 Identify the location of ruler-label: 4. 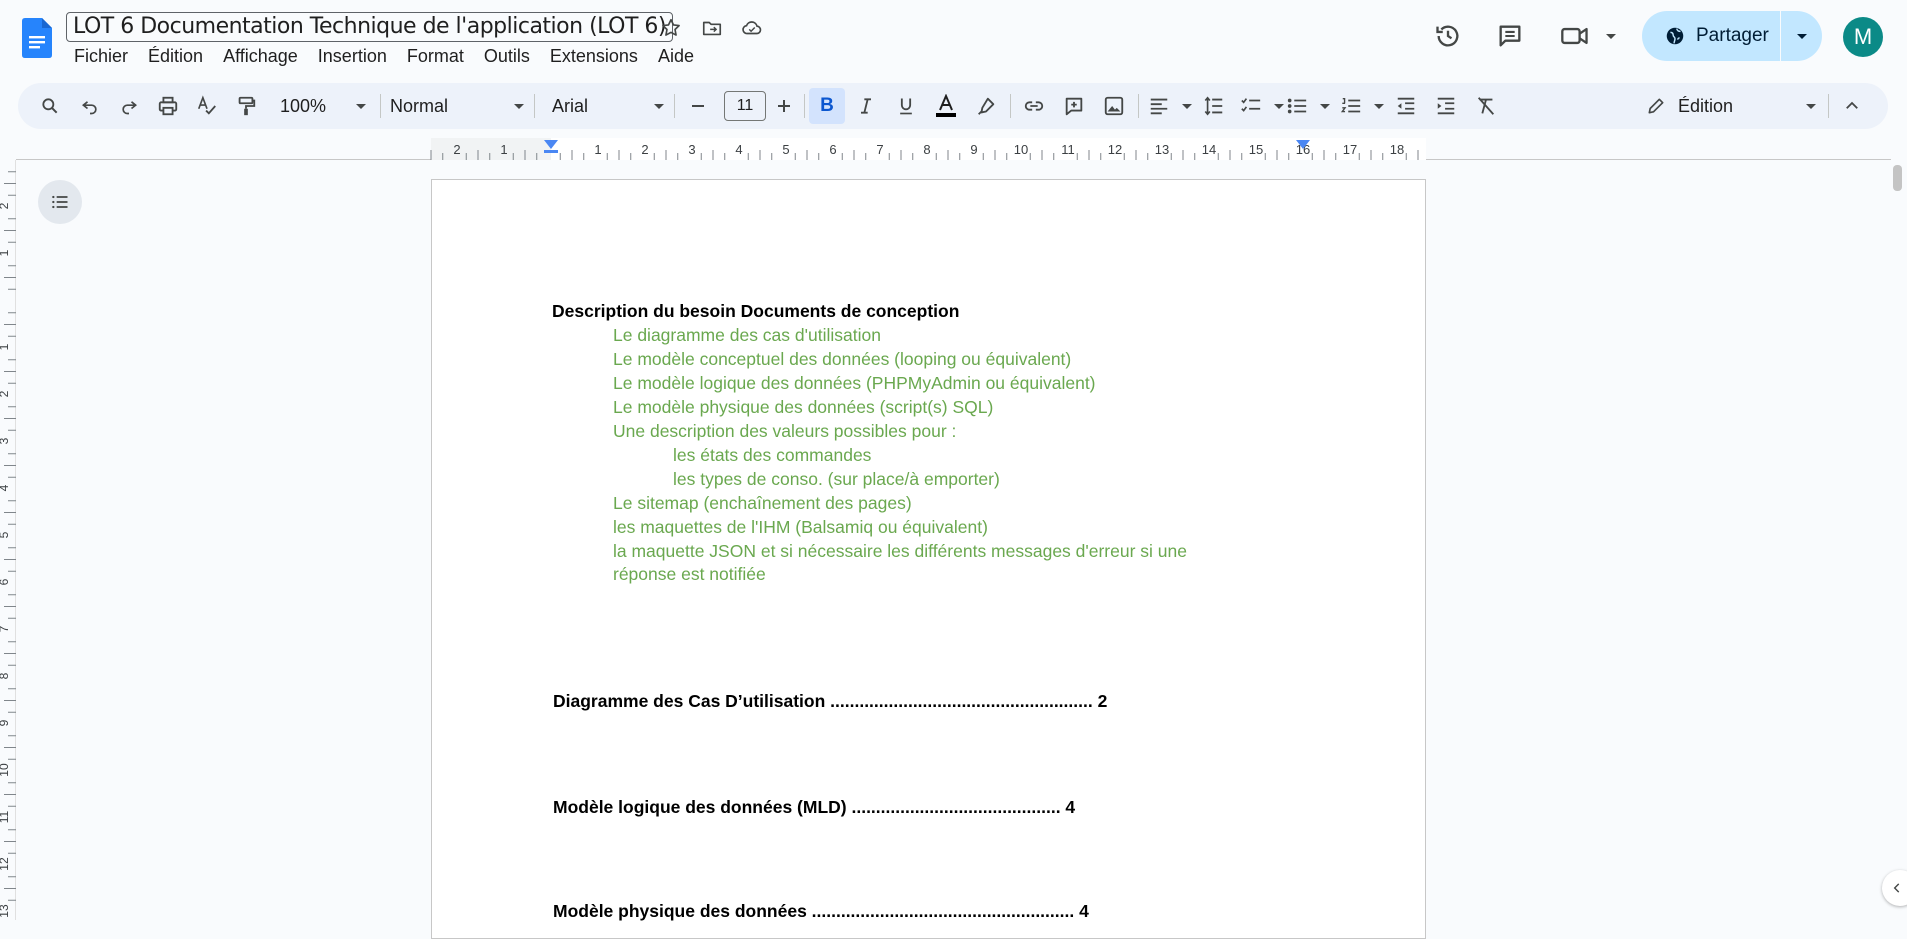
(738, 149).